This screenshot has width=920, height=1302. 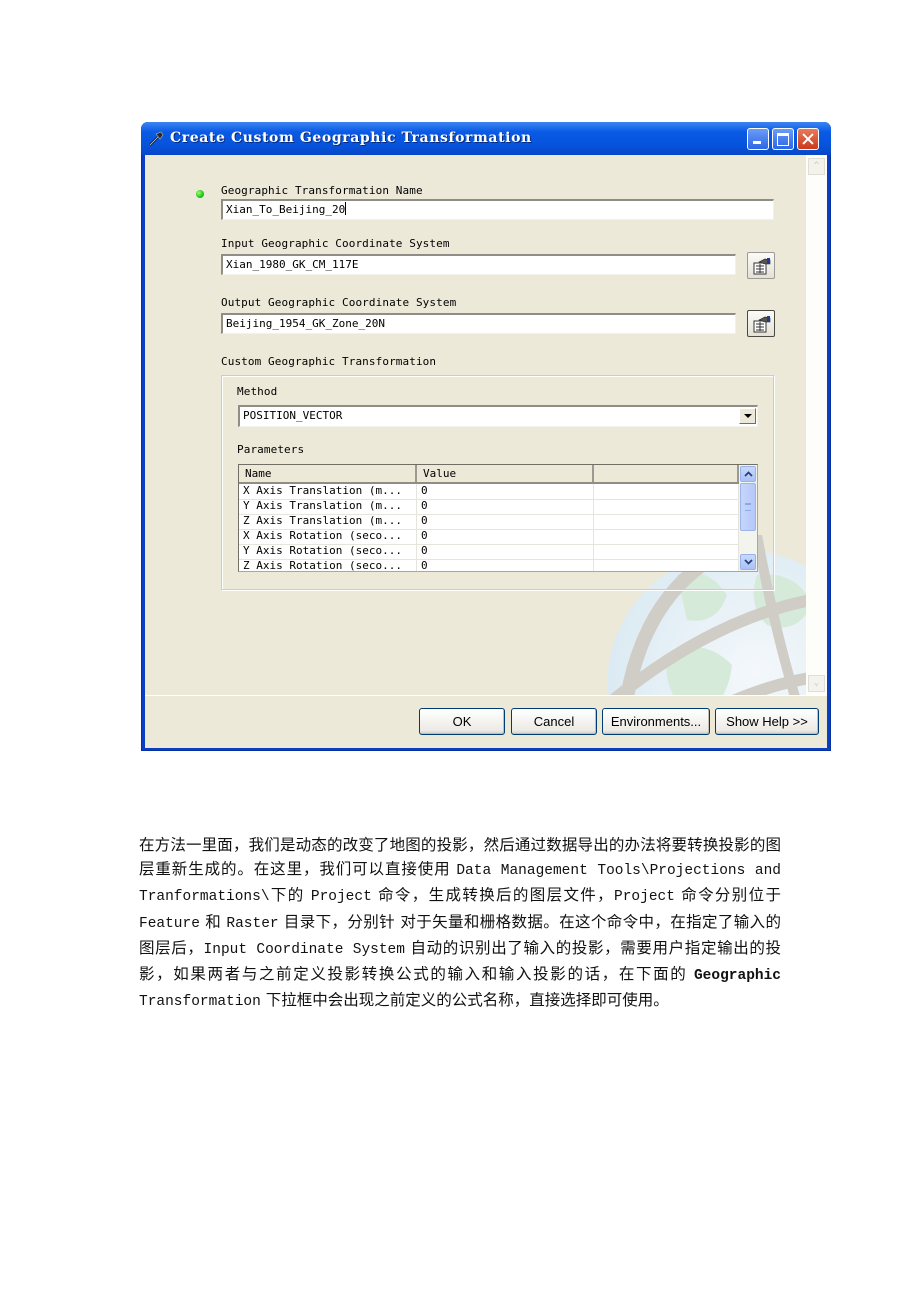 I want to click on bold-keyword-text: Geographic, so click(x=737, y=976).